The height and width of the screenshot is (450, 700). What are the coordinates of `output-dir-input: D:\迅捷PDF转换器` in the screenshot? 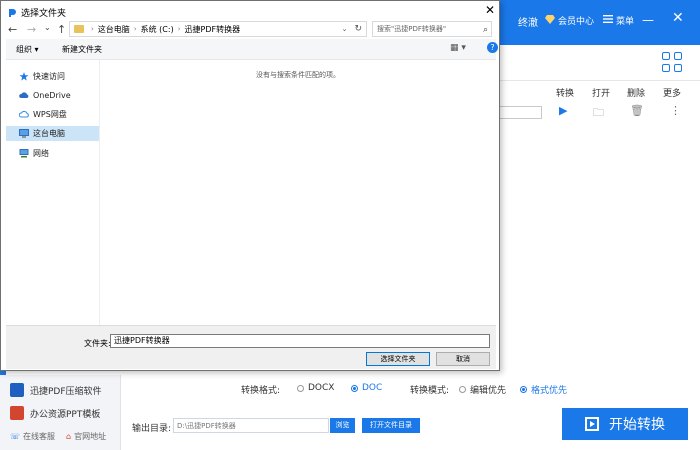 It's located at (251, 425).